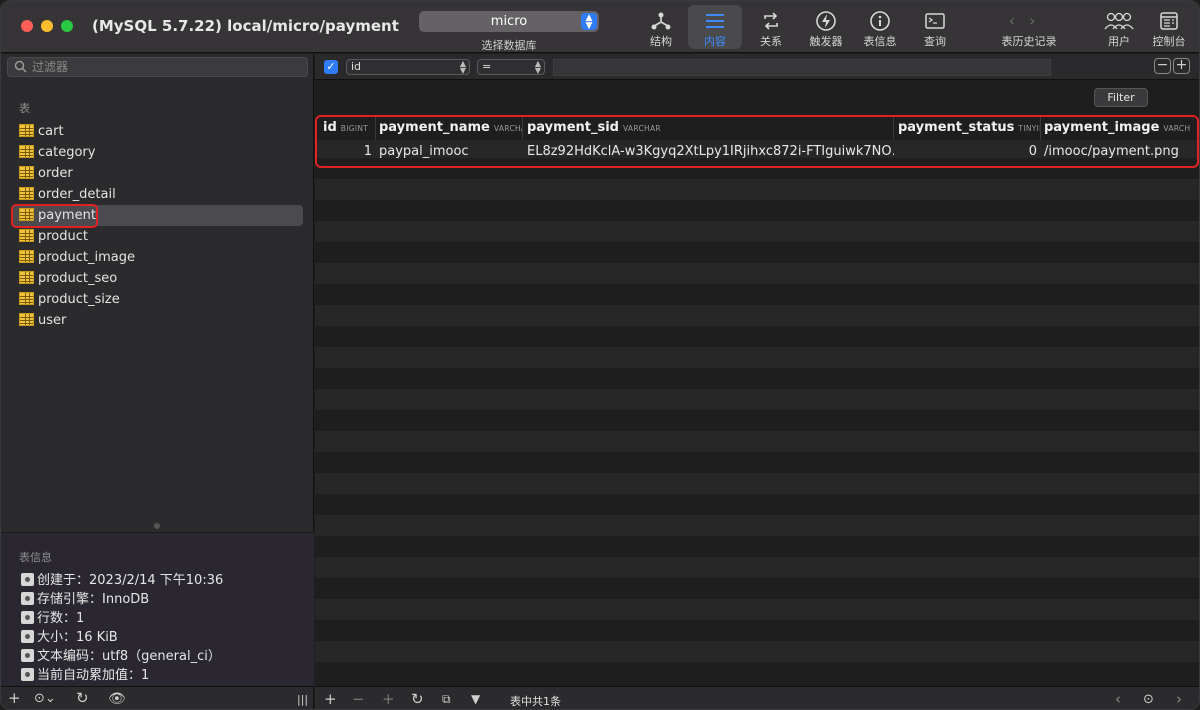 The height and width of the screenshot is (710, 1200). Describe the element at coordinates (388, 699) in the screenshot. I see `duplicate-row-button: +` at that location.